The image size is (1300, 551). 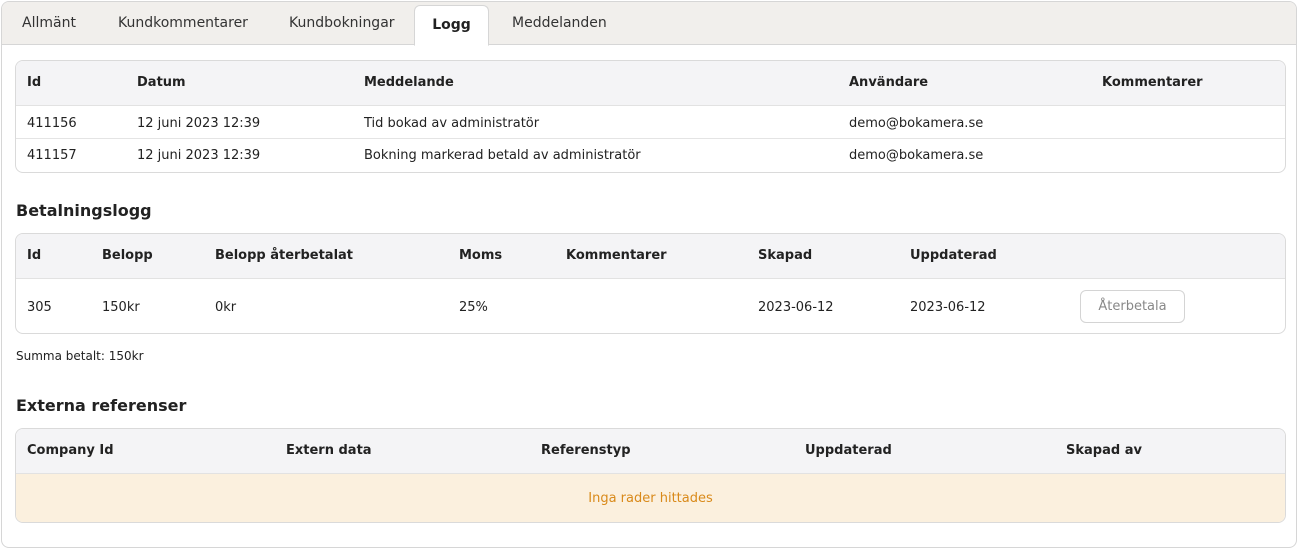 I want to click on cell-meddelande: Tid bokad av administratör, so click(x=452, y=123).